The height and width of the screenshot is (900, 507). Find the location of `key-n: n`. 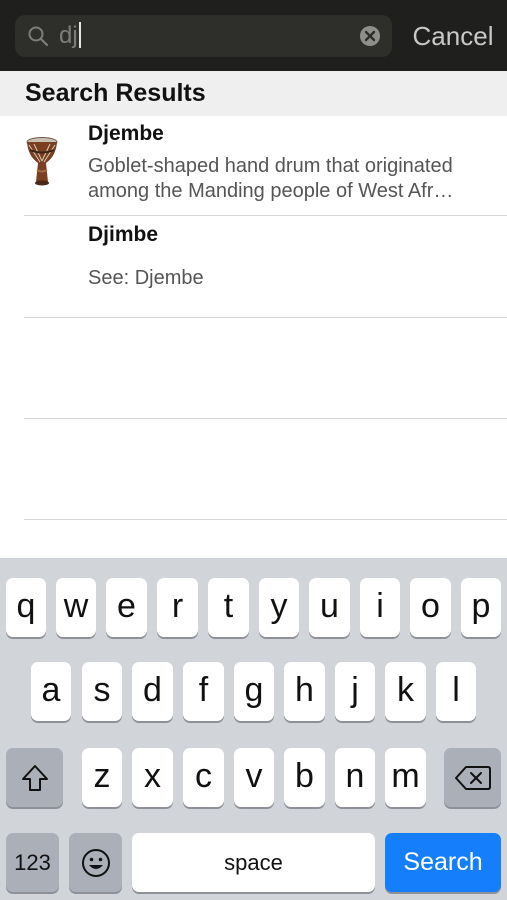

key-n: n is located at coordinates (355, 777).